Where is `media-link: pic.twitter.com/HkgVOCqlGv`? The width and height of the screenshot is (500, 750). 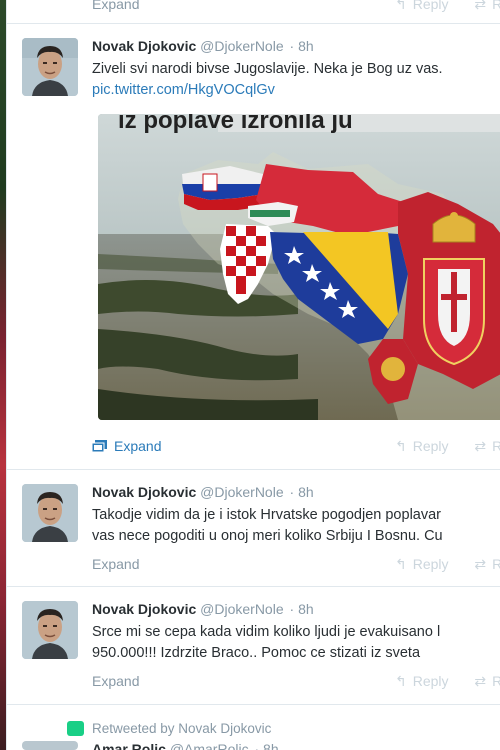
media-link: pic.twitter.com/HkgVOCqlGv is located at coordinates (267, 90).